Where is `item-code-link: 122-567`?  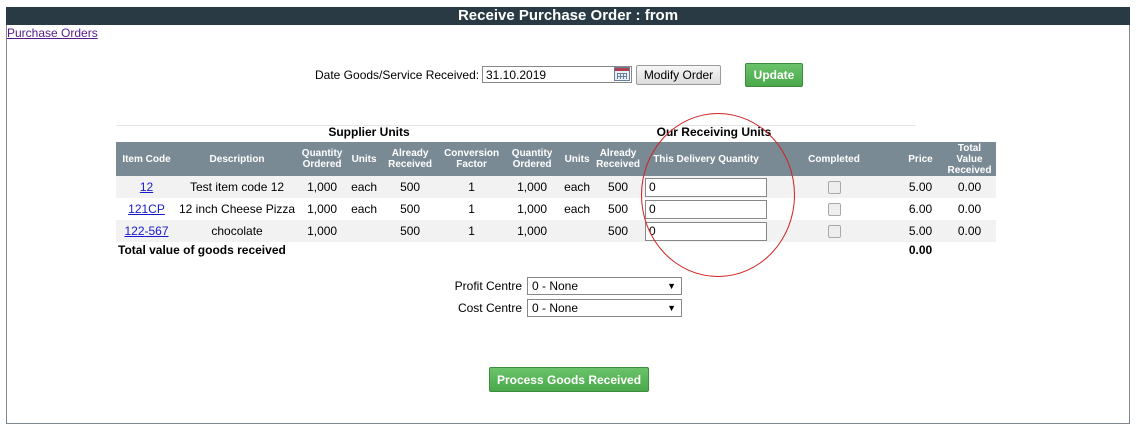 item-code-link: 122-567 is located at coordinates (146, 231).